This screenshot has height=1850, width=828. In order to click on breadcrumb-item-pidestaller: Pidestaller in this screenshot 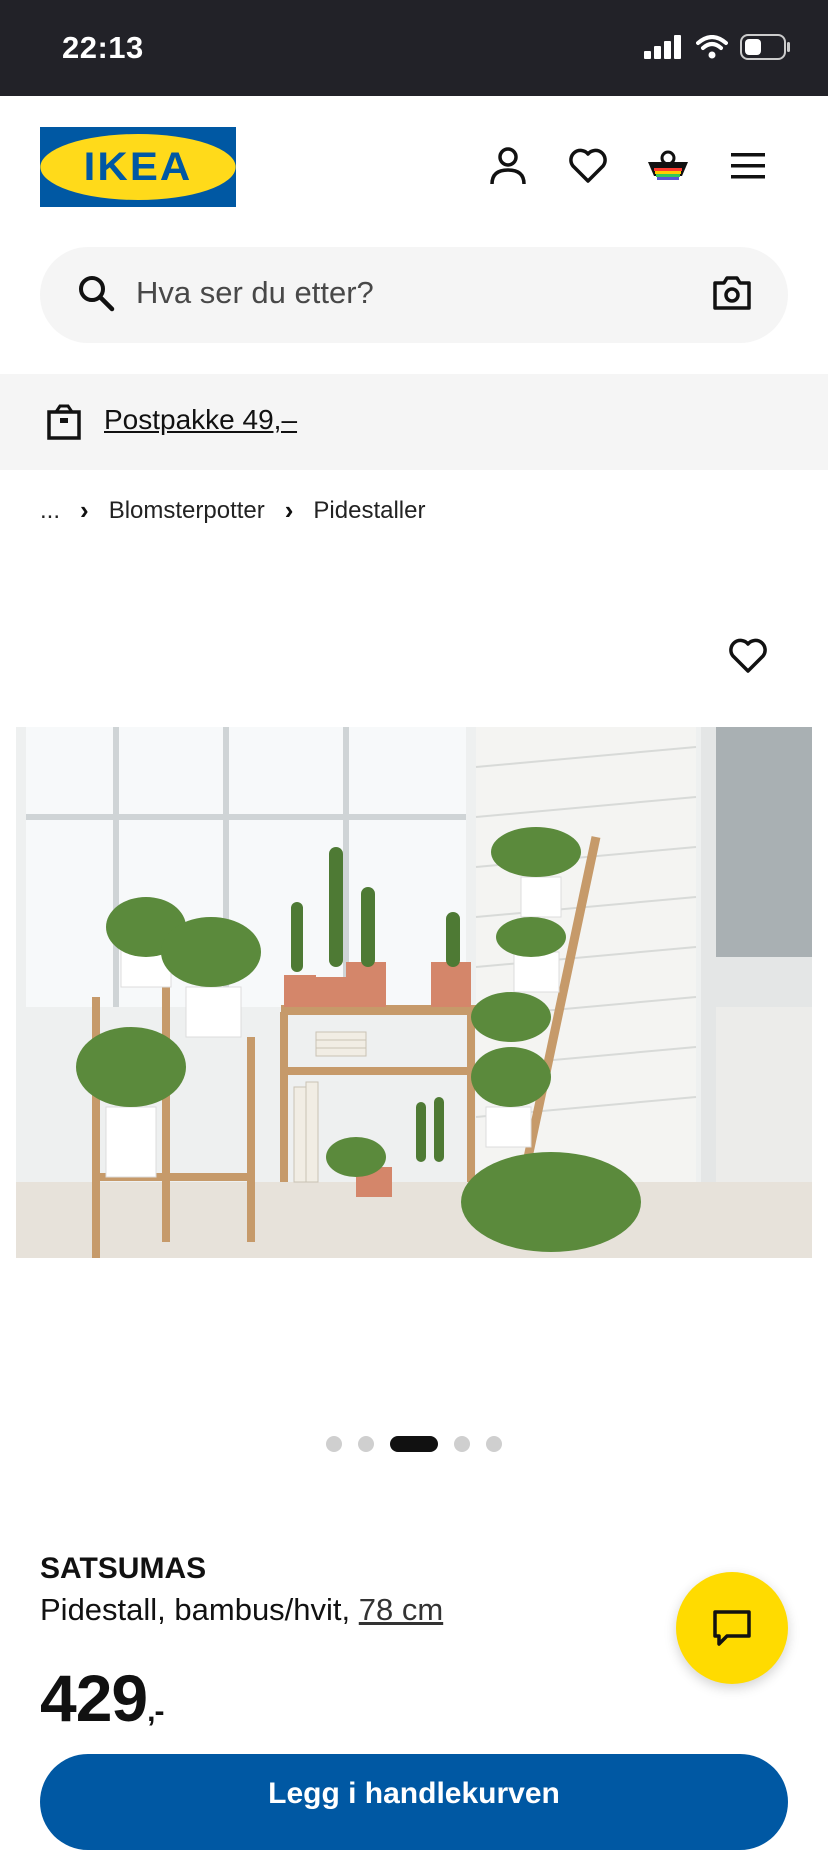, I will do `click(369, 511)`.